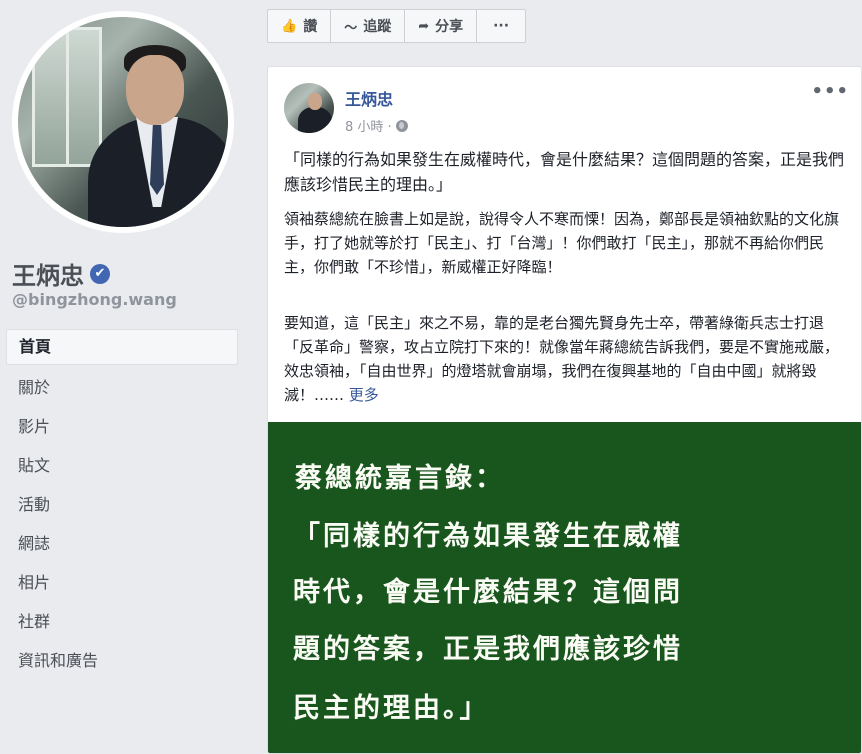 The width and height of the screenshot is (862, 754). What do you see at coordinates (310, 27) in the screenshot?
I see `like-label: 讚` at bounding box center [310, 27].